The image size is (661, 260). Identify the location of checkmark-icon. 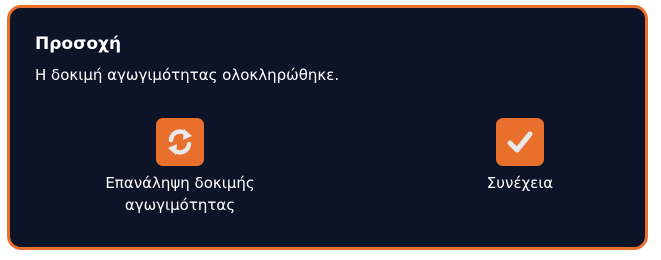
(520, 142).